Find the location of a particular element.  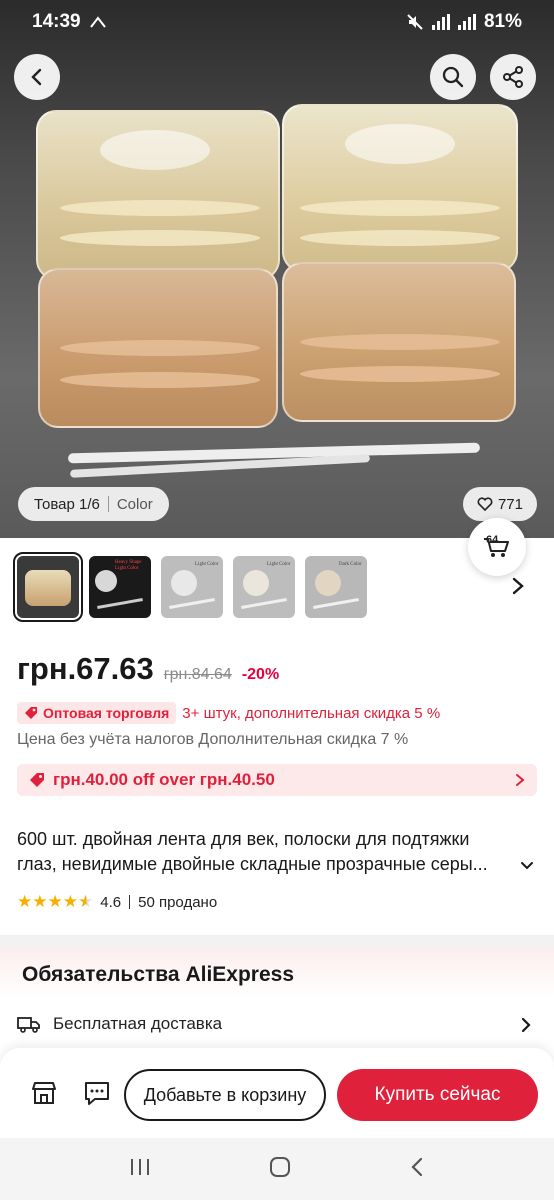

chevron-down-icon is located at coordinates (527, 866).